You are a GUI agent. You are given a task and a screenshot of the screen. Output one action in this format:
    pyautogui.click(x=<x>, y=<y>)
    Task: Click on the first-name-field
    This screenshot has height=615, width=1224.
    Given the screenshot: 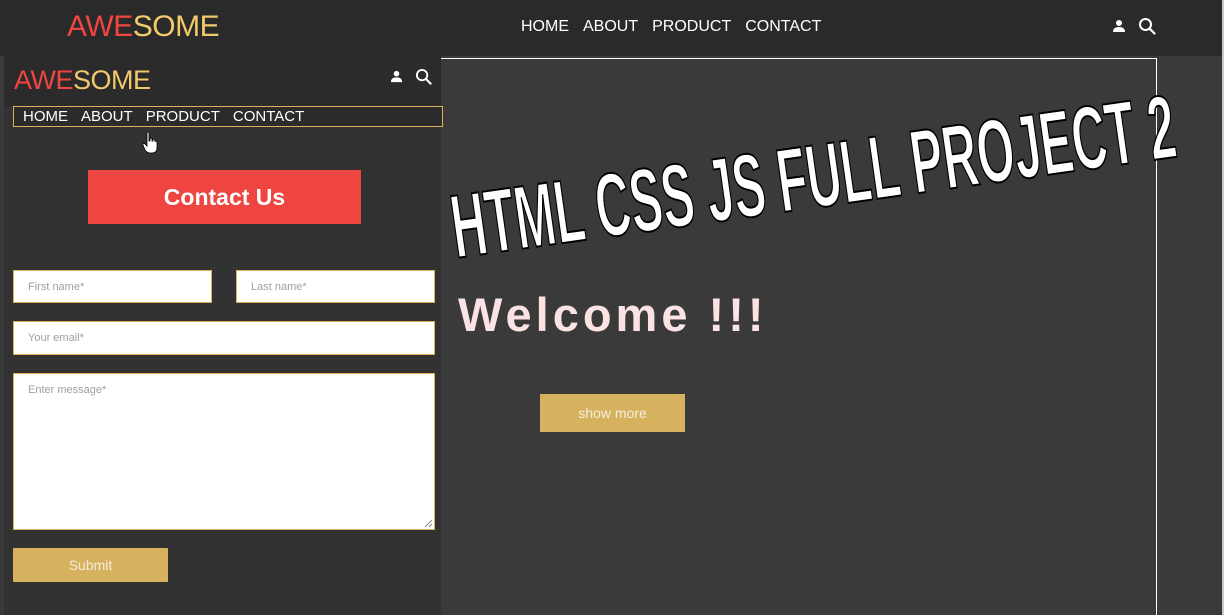 What is the action you would take?
    pyautogui.click(x=112, y=286)
    